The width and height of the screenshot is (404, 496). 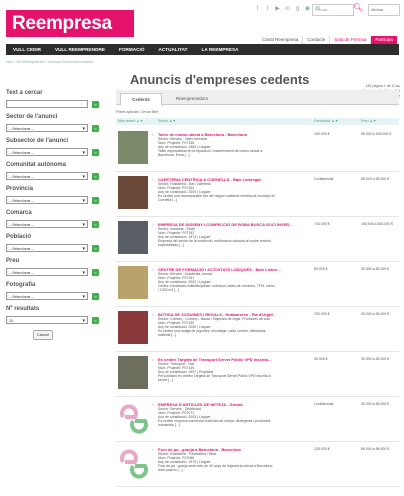 What do you see at coordinates (174, 155) in the screenshot?
I see `listing-more: Barcelona. Encà [...]` at bounding box center [174, 155].